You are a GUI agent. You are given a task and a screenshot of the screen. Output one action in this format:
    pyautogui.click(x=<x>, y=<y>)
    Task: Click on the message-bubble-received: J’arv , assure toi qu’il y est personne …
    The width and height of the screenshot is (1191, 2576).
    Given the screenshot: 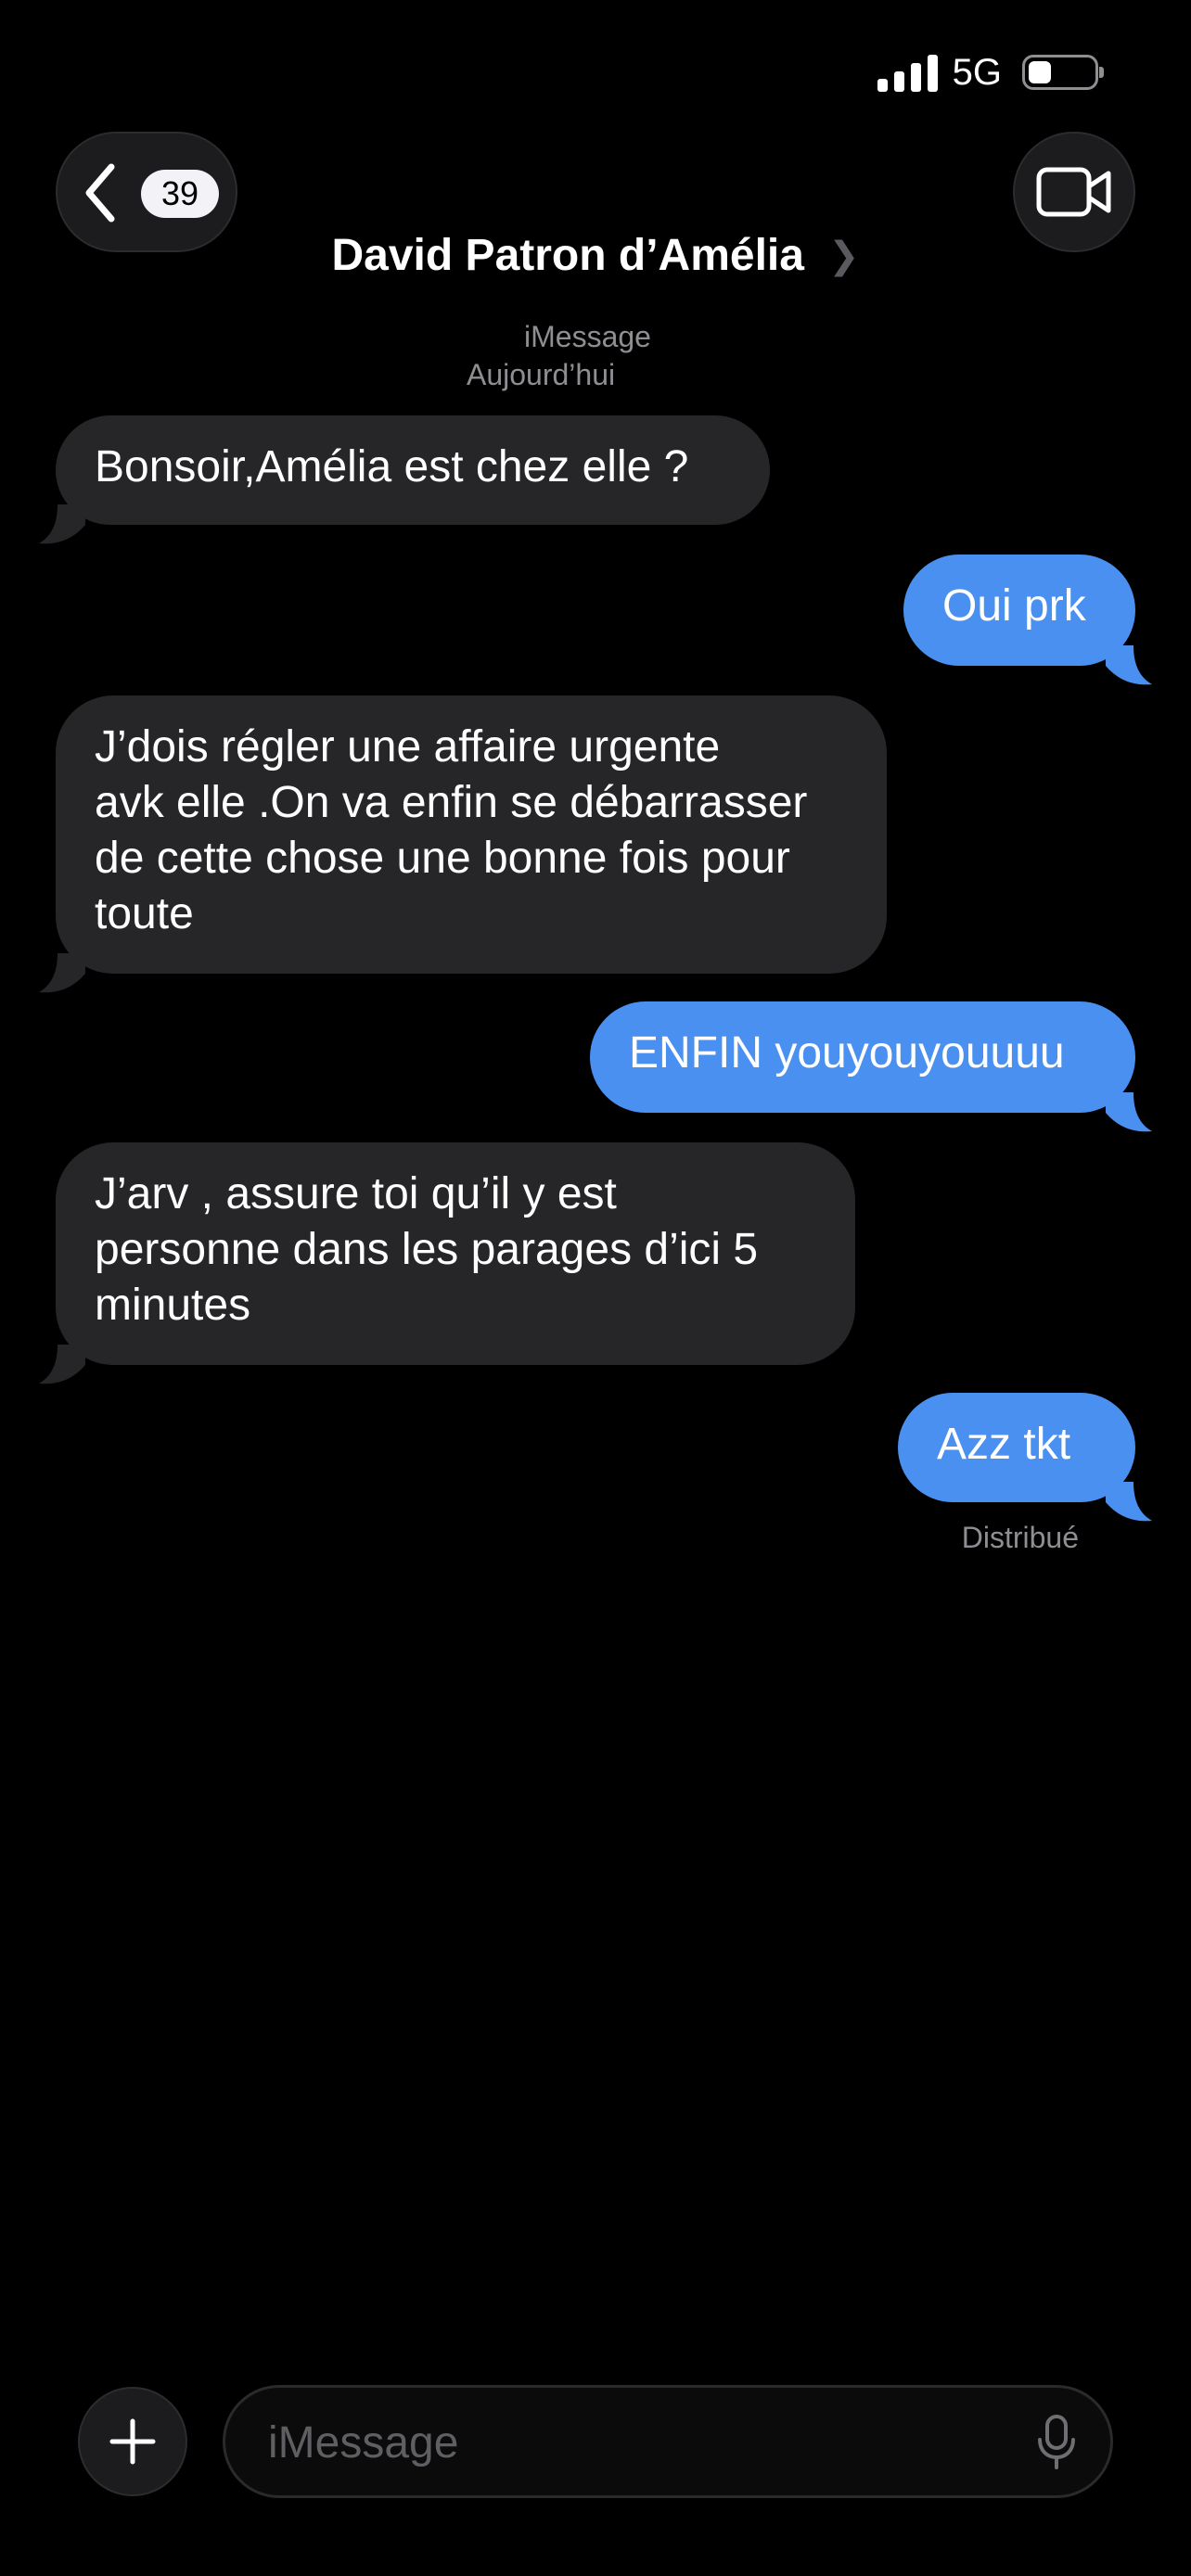 What is the action you would take?
    pyautogui.click(x=447, y=1263)
    